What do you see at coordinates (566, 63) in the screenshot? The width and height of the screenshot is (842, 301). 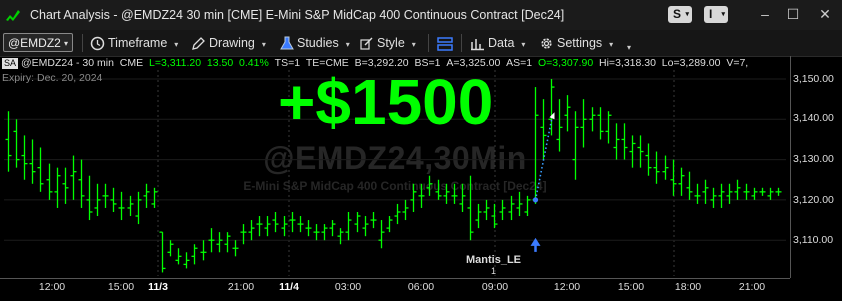 I see `info-open: O=3,307.90` at bounding box center [566, 63].